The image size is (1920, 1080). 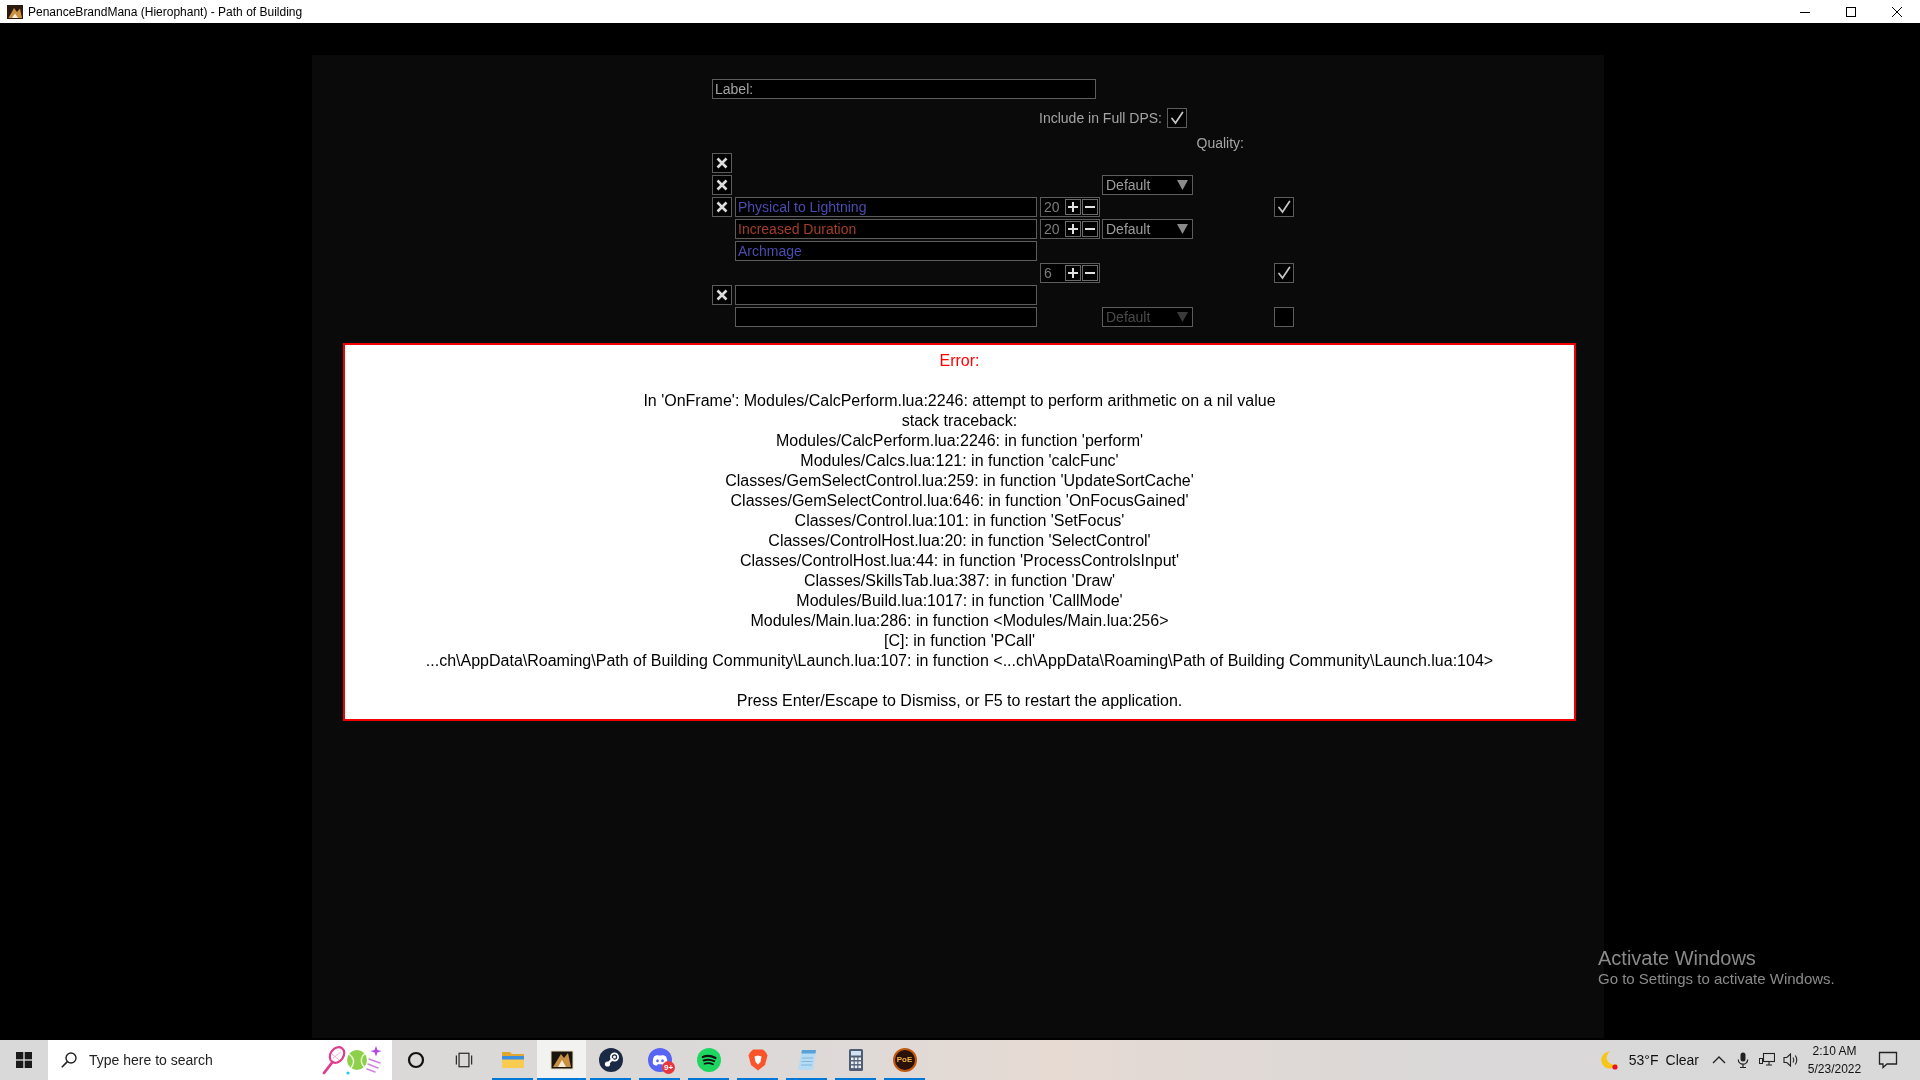 What do you see at coordinates (1767, 1060) in the screenshot?
I see `network-icon` at bounding box center [1767, 1060].